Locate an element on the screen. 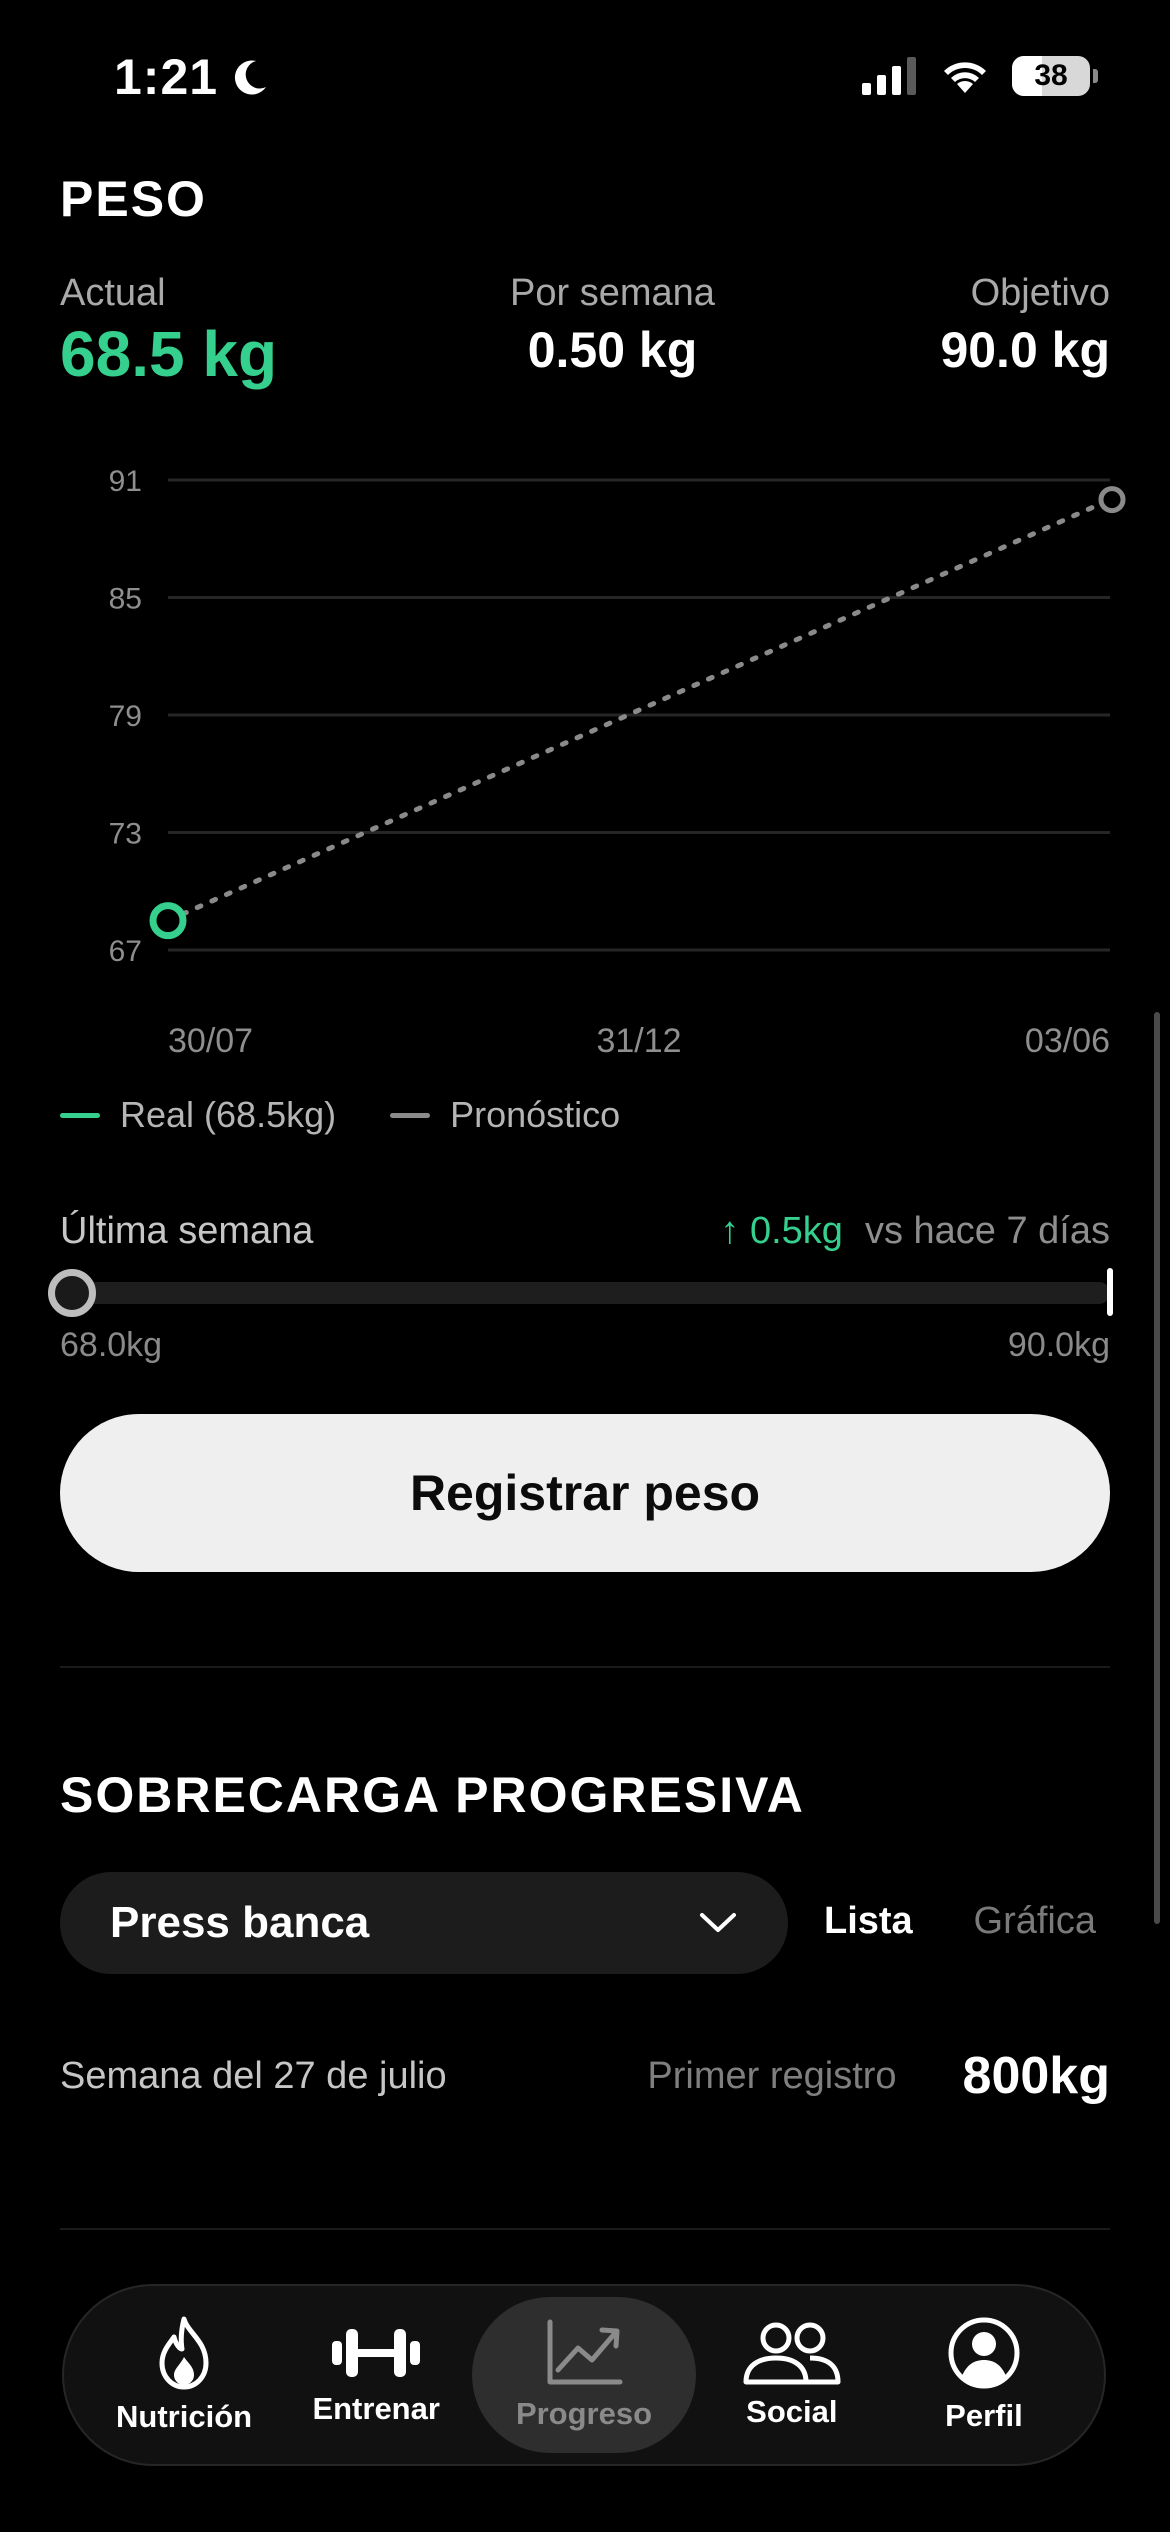  register-weight-button: Registrar peso is located at coordinates (585, 1493).